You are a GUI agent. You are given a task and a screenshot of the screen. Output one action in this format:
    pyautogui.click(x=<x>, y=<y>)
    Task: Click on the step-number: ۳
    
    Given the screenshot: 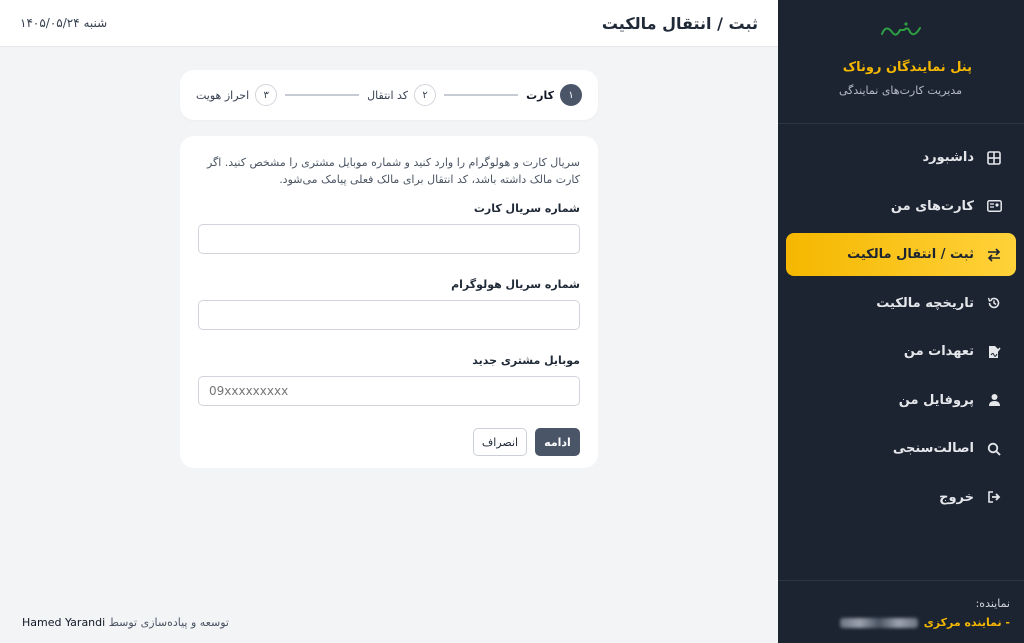 What is the action you would take?
    pyautogui.click(x=266, y=95)
    